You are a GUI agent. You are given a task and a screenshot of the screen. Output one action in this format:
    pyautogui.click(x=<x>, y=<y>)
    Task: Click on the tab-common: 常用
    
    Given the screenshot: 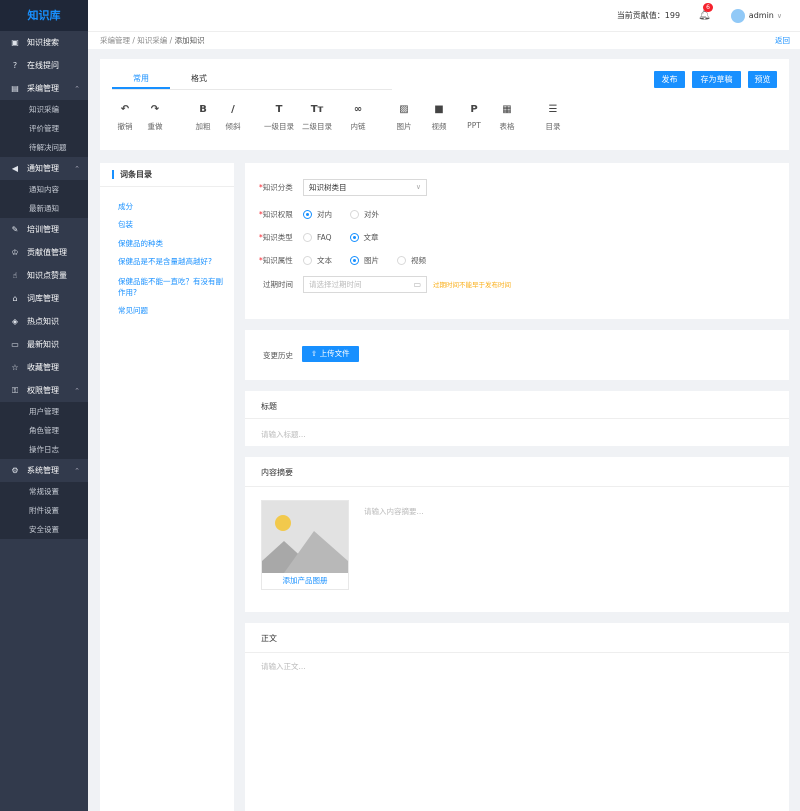 What is the action you would take?
    pyautogui.click(x=141, y=79)
    